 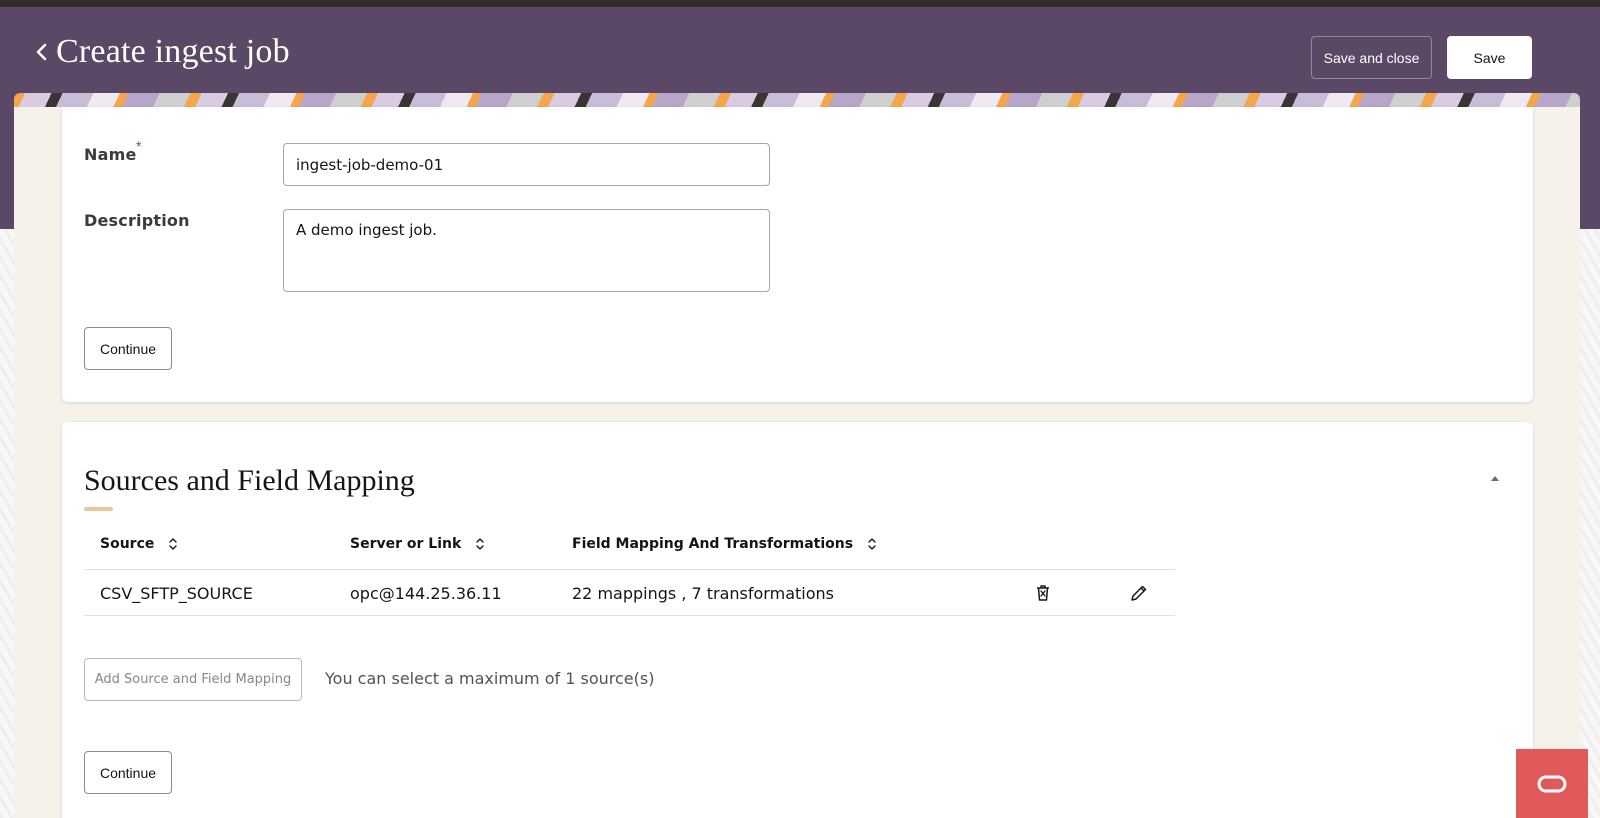 What do you see at coordinates (139, 146) in the screenshot?
I see `required-marker: *` at bounding box center [139, 146].